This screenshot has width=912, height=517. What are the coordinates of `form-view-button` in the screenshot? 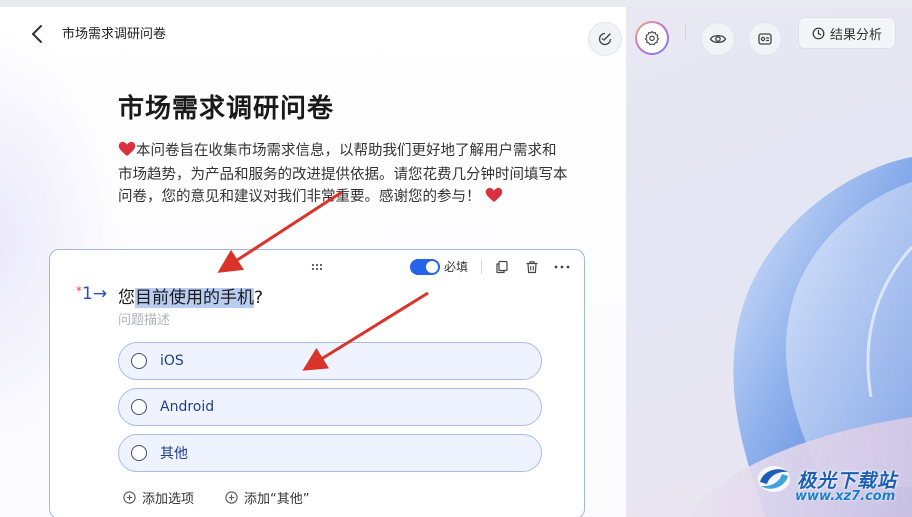 It's located at (765, 39).